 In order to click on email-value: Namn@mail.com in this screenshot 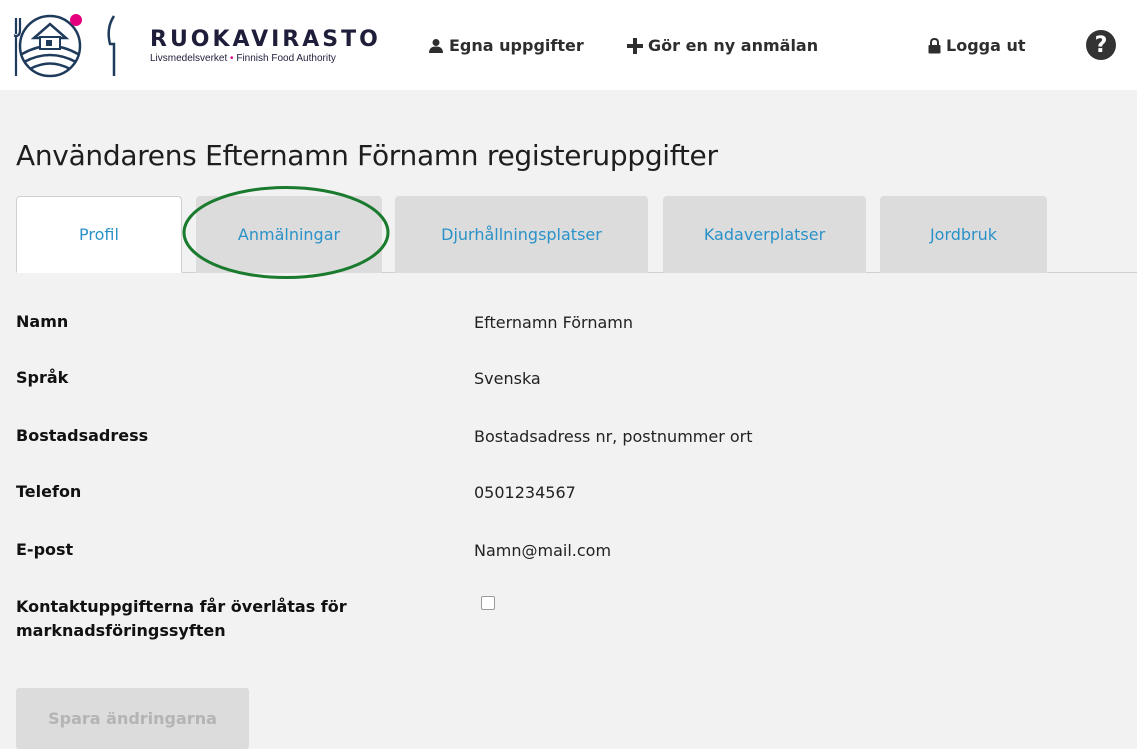, I will do `click(543, 550)`.